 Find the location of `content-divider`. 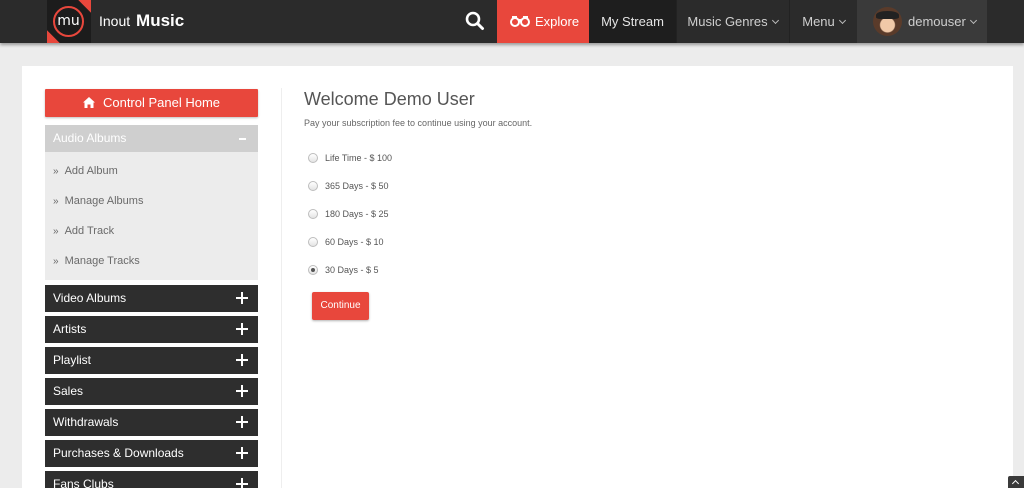

content-divider is located at coordinates (281, 288).